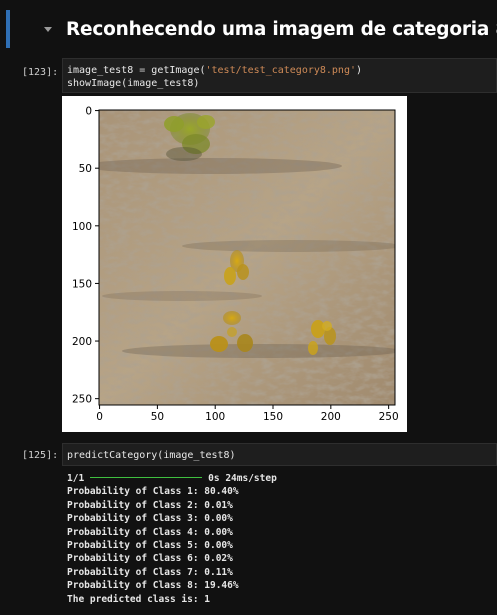 This screenshot has width=497, height=615. What do you see at coordinates (138, 599) in the screenshot?
I see `output-line: The predicted class is: 1` at bounding box center [138, 599].